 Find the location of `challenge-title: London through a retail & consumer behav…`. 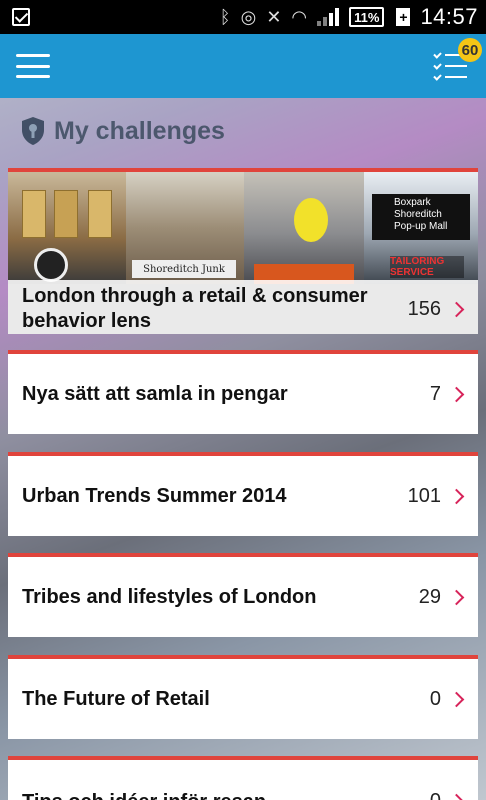

challenge-title: London through a retail & consumer behav… is located at coordinates (195, 308).